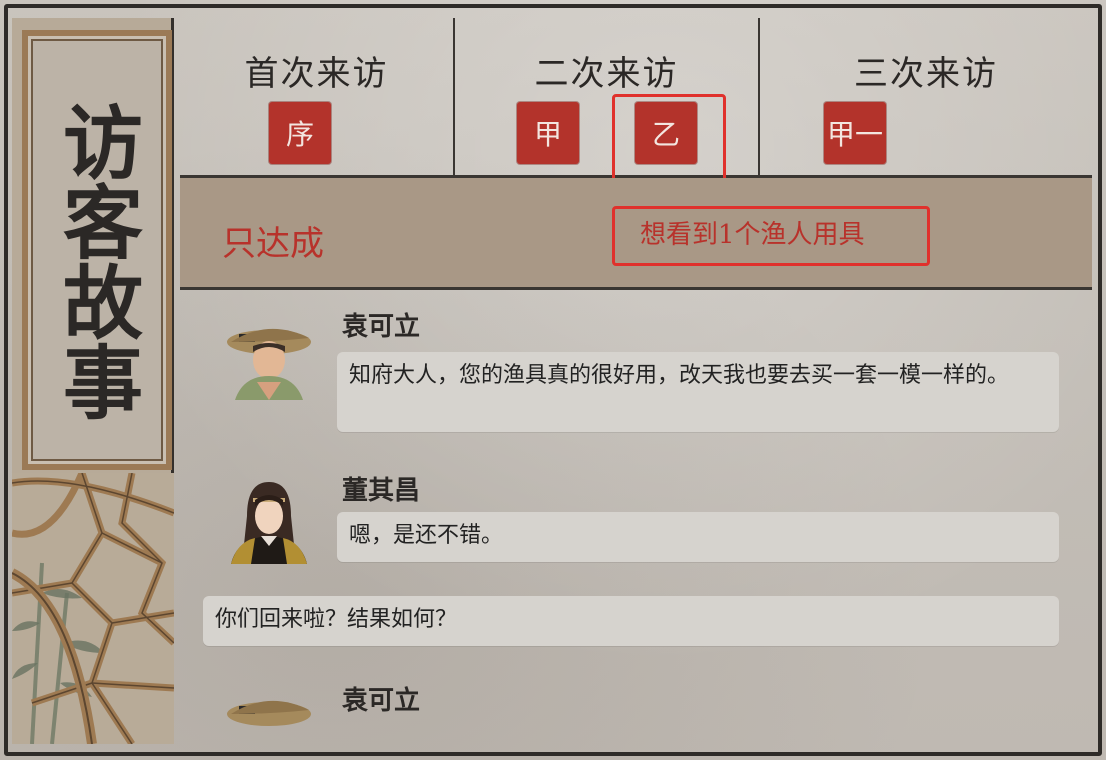 Image resolution: width=1106 pixels, height=760 pixels. I want to click on dialog-bubble: 嗯，是还不错。, so click(698, 537).